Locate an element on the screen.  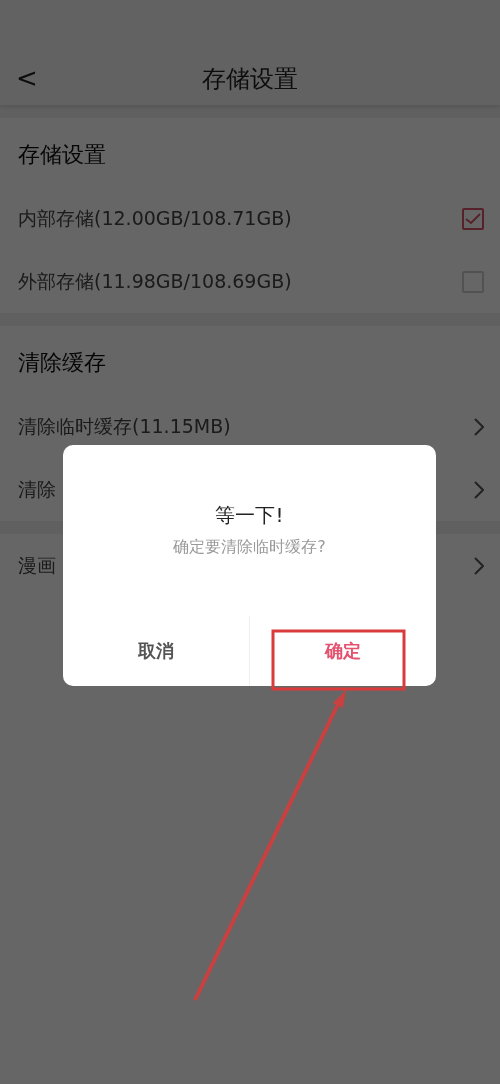
confirm-button: 确定 is located at coordinates (343, 651).